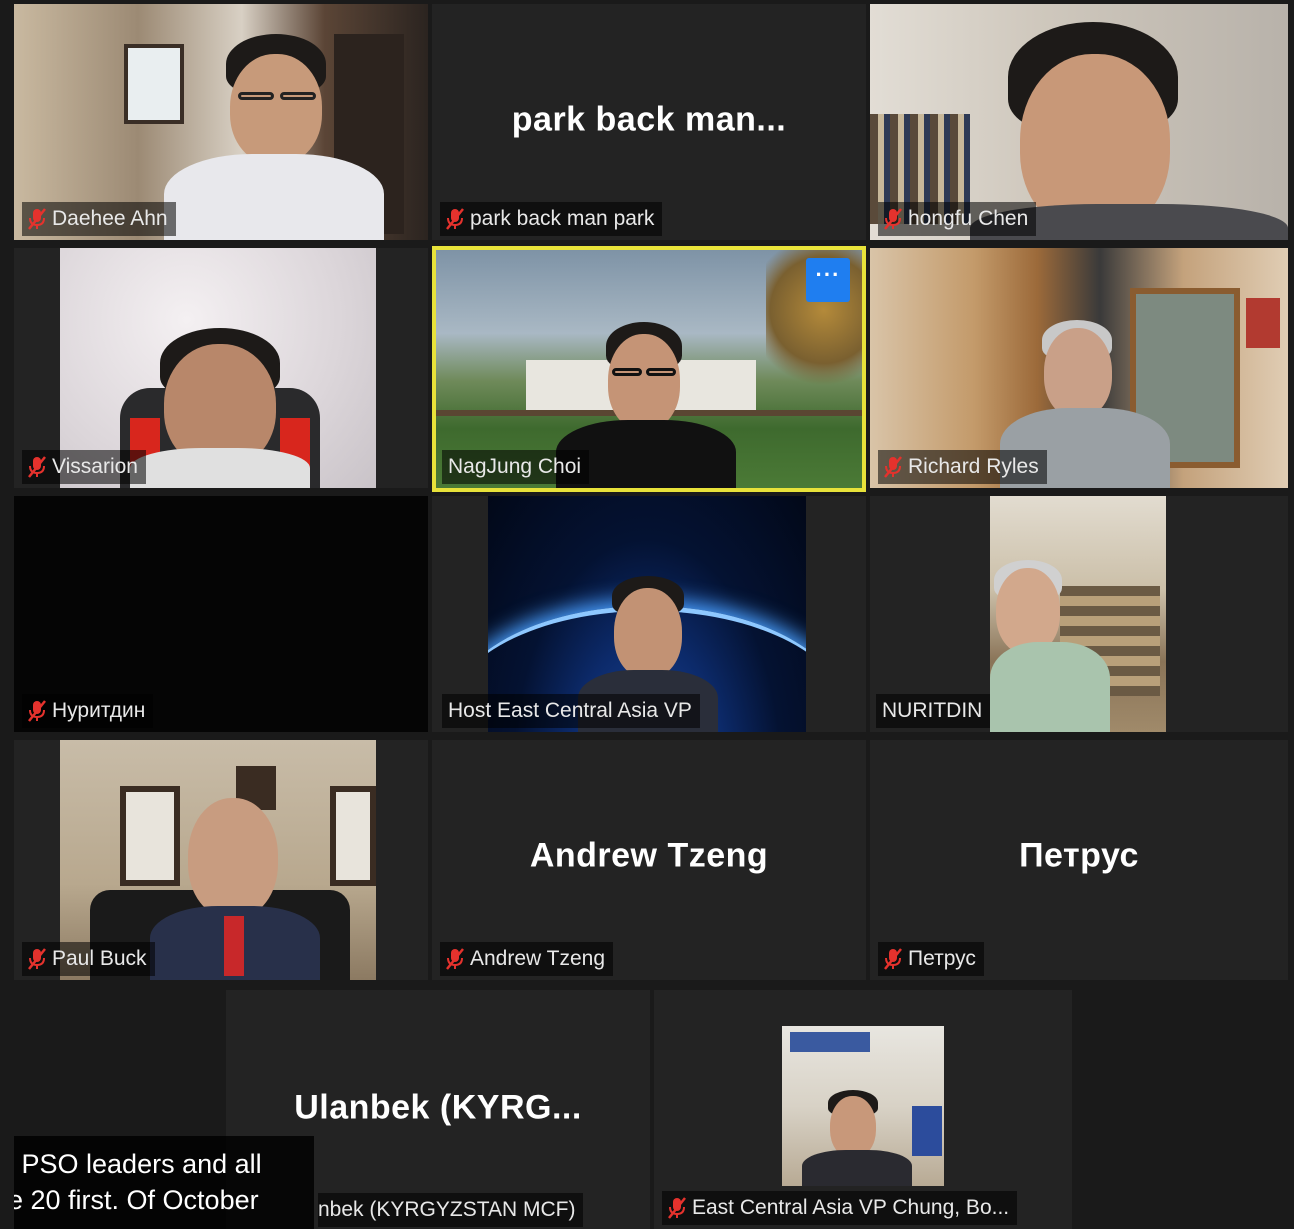 This screenshot has height=1229, width=1314. I want to click on participant-name: Daehee Ahn, so click(110, 218).